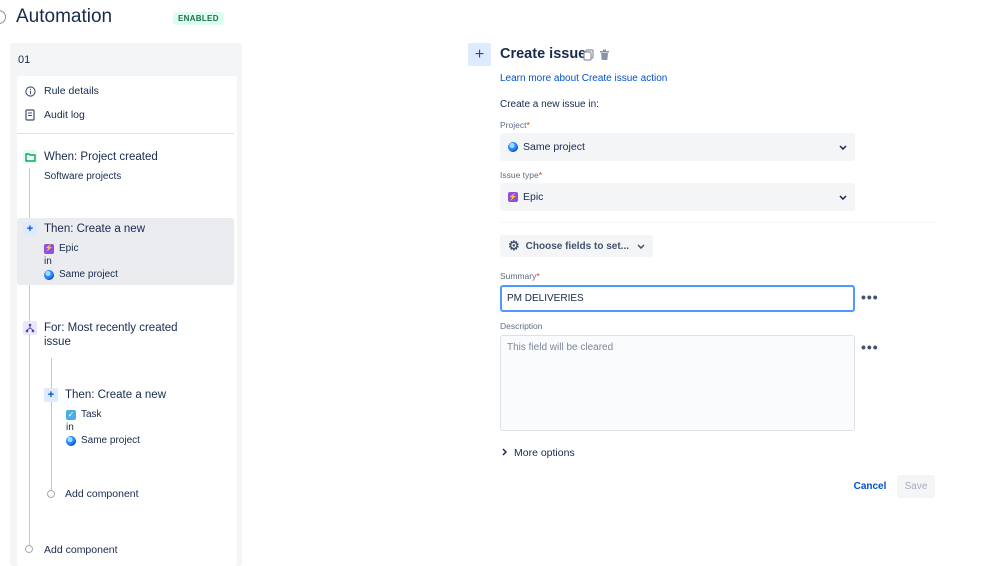  What do you see at coordinates (125, 133) in the screenshot?
I see `sidebar-divider` at bounding box center [125, 133].